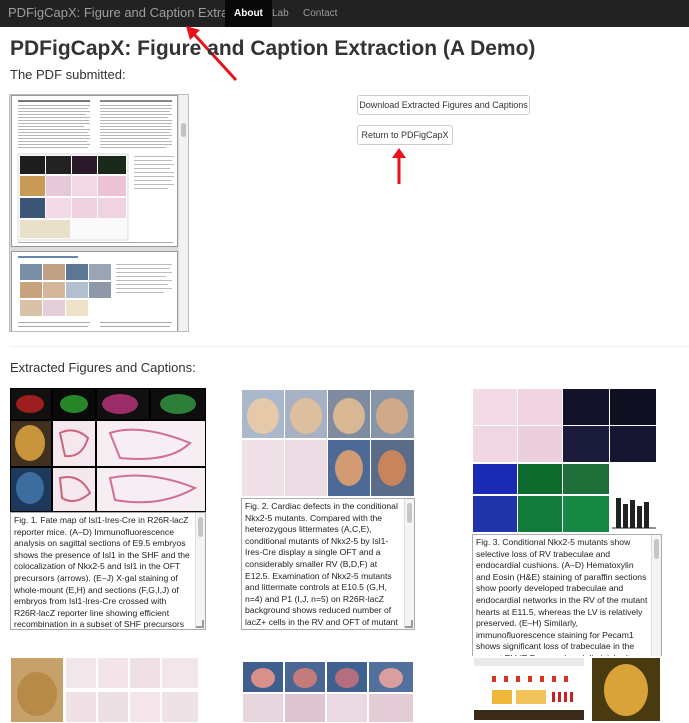 The height and width of the screenshot is (723, 689). What do you see at coordinates (567, 461) in the screenshot?
I see `figure-3-image` at bounding box center [567, 461].